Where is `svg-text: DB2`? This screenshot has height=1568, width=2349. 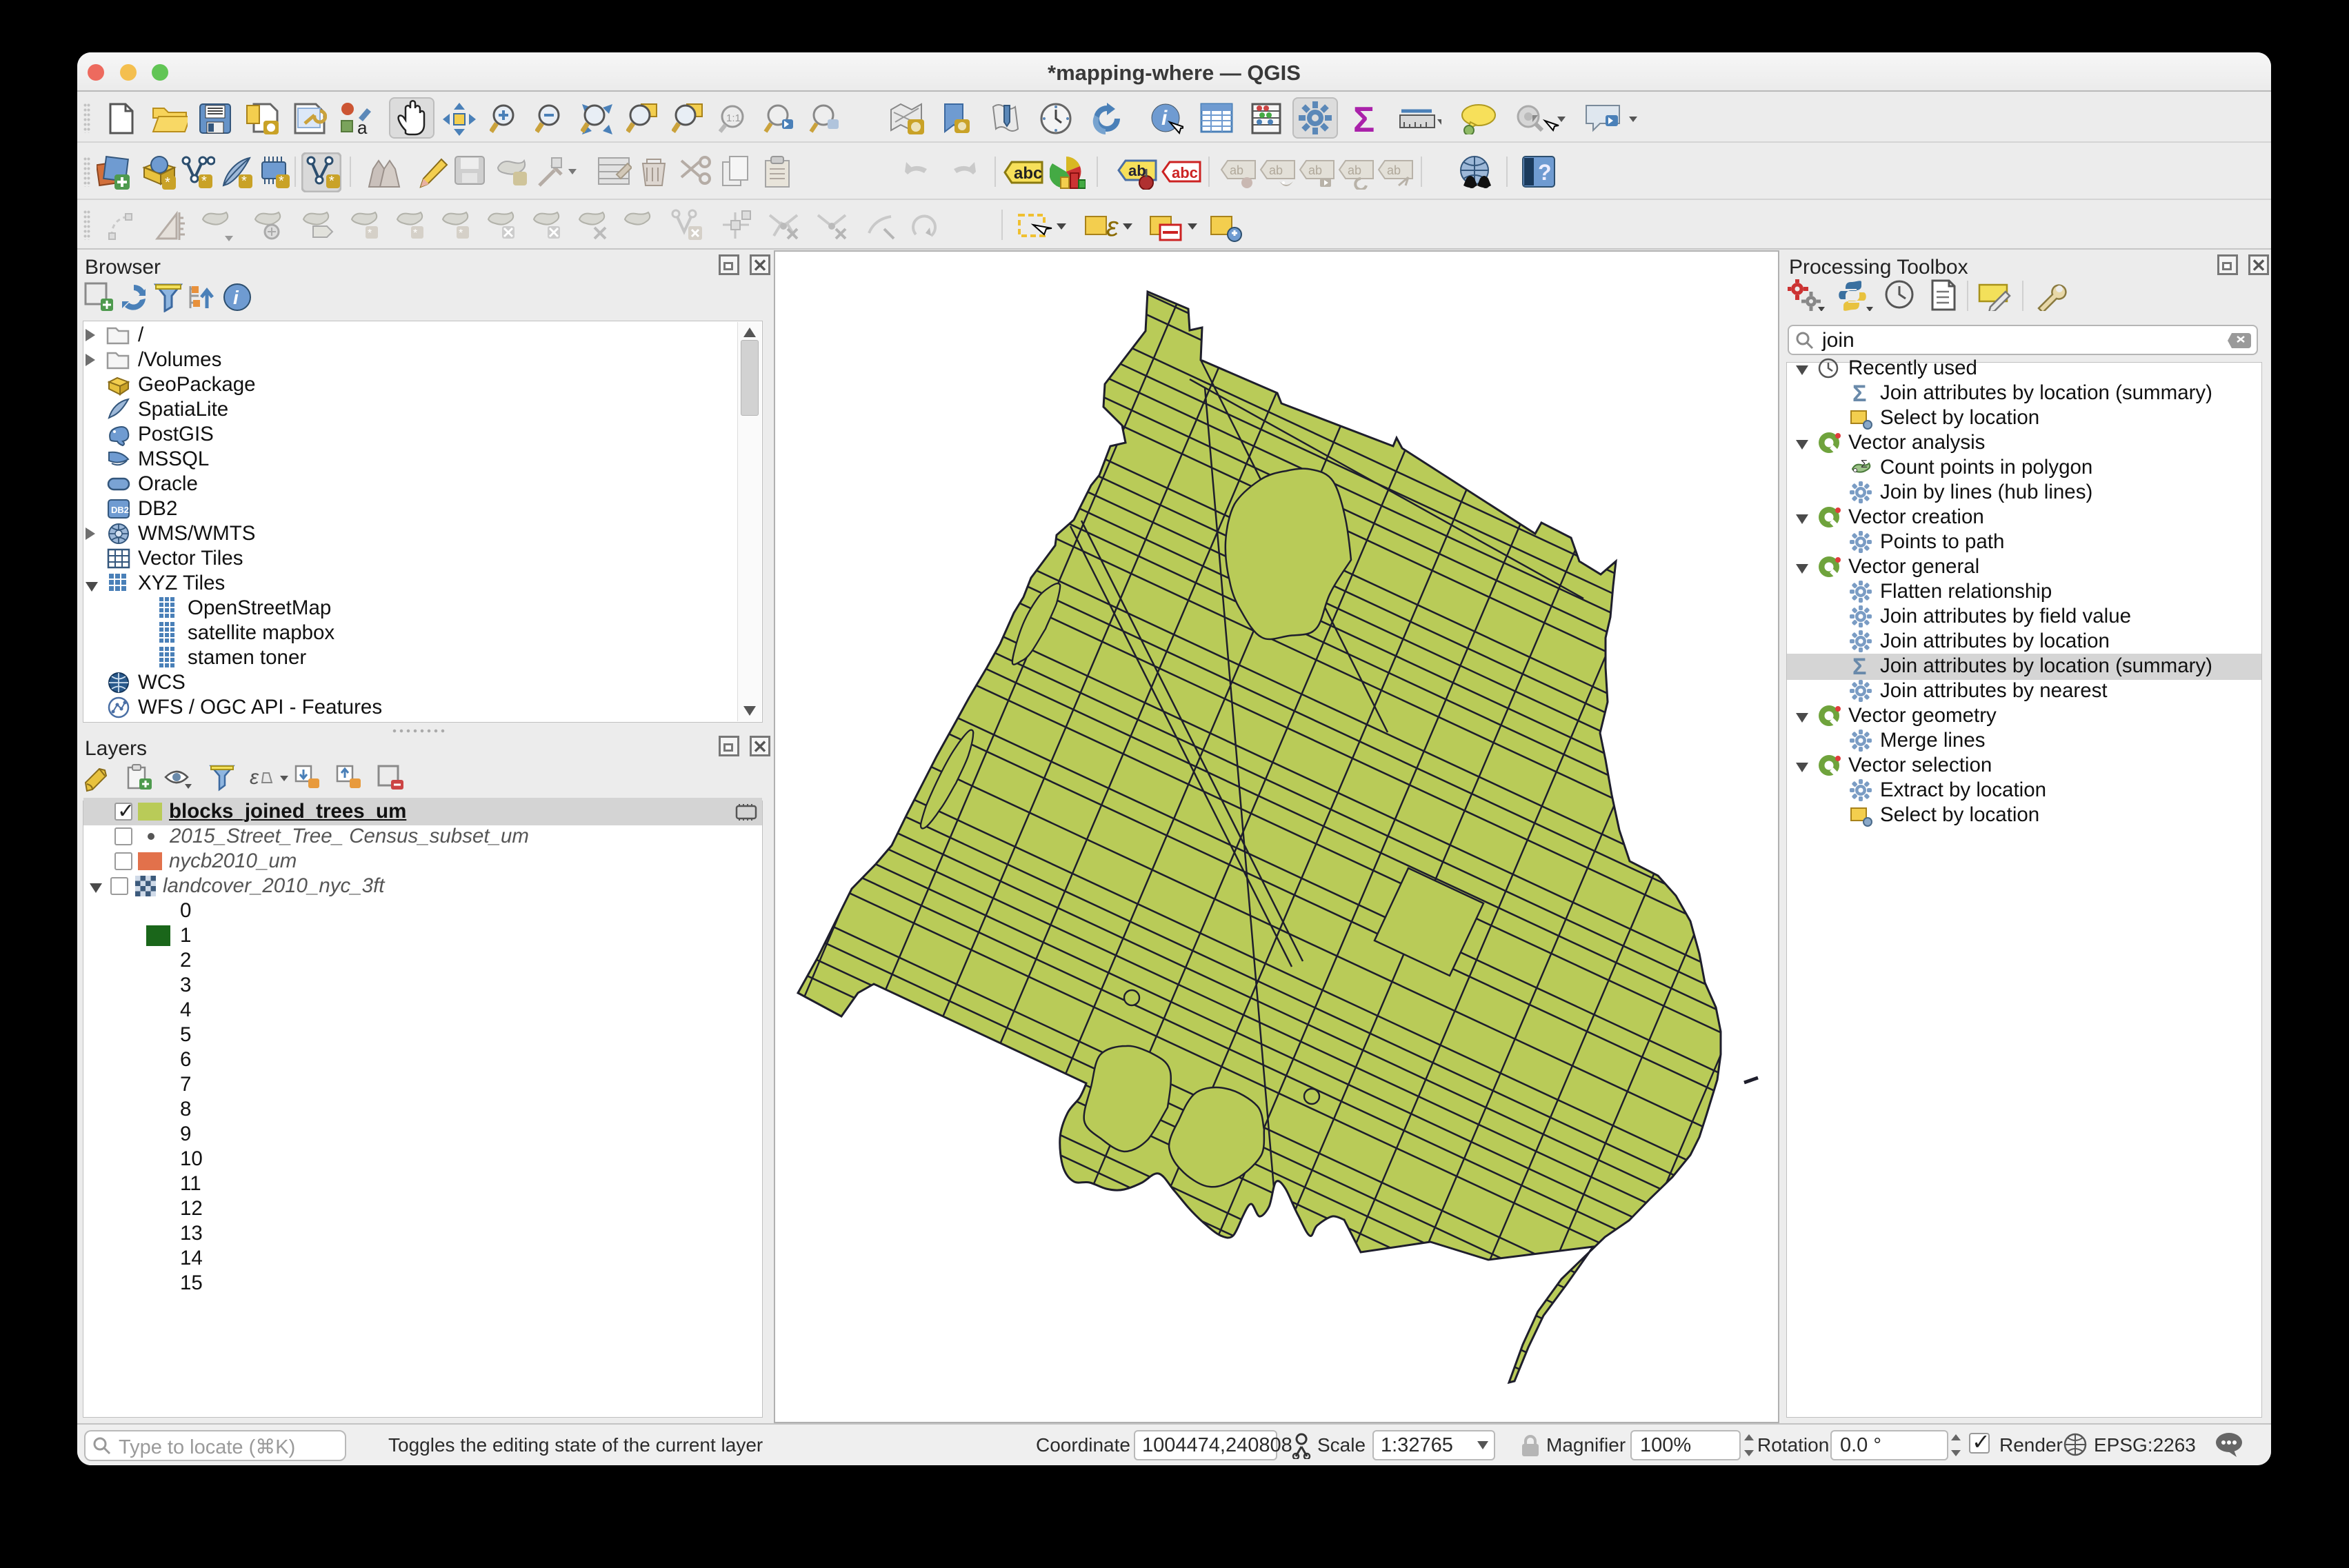 svg-text: DB2 is located at coordinates (120, 510).